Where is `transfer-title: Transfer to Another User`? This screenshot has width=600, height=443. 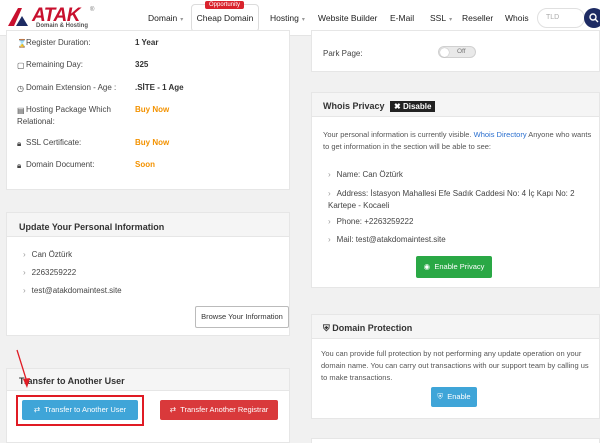
transfer-title: Transfer to Another User is located at coordinates (148, 380).